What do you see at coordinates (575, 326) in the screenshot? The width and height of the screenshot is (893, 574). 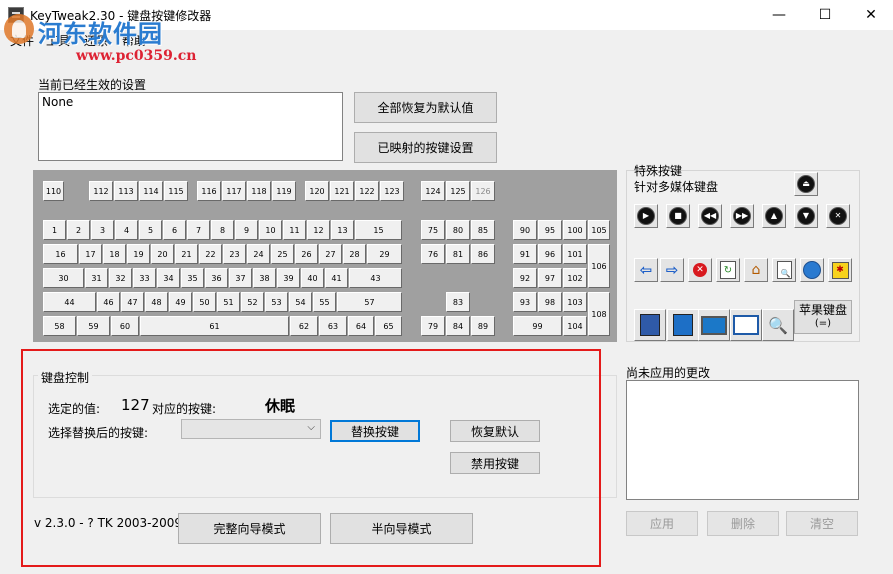 I see `key-104: 104` at bounding box center [575, 326].